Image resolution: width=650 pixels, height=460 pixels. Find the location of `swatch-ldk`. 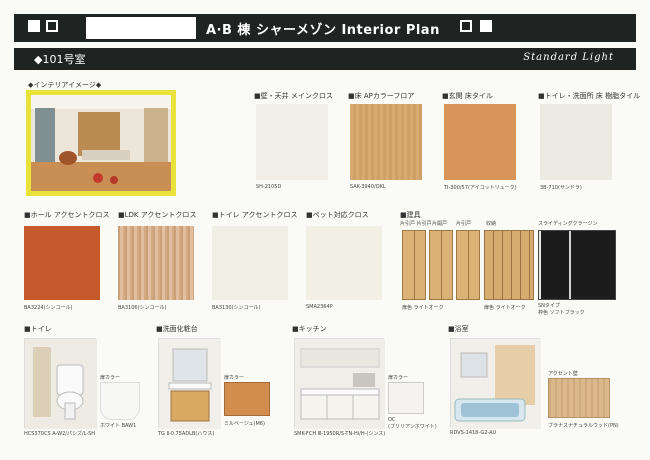

swatch-ldk is located at coordinates (156, 263).